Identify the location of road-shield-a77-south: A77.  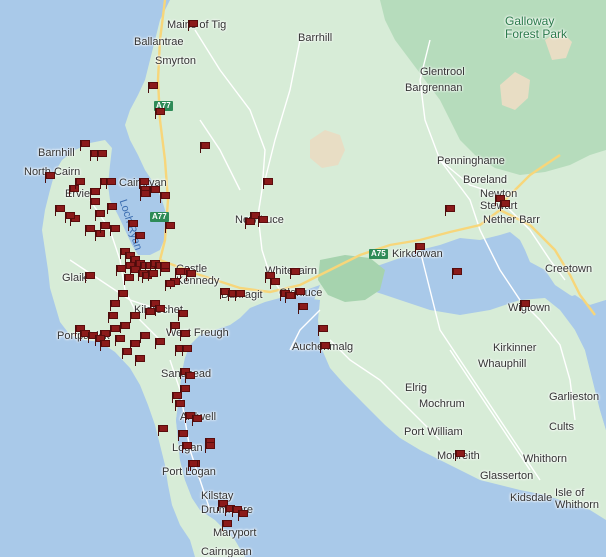
(159, 217).